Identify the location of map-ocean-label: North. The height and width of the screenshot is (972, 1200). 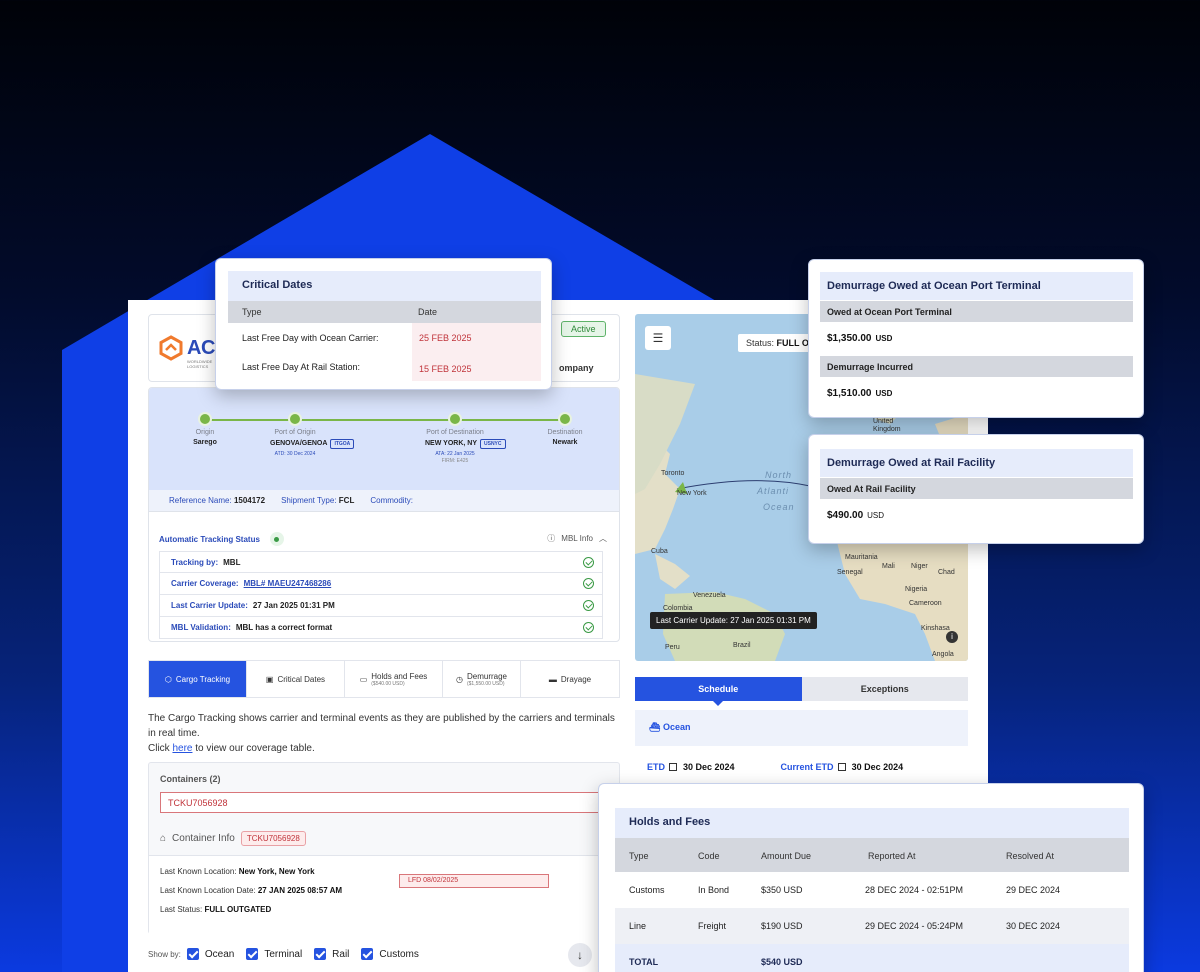
(779, 475).